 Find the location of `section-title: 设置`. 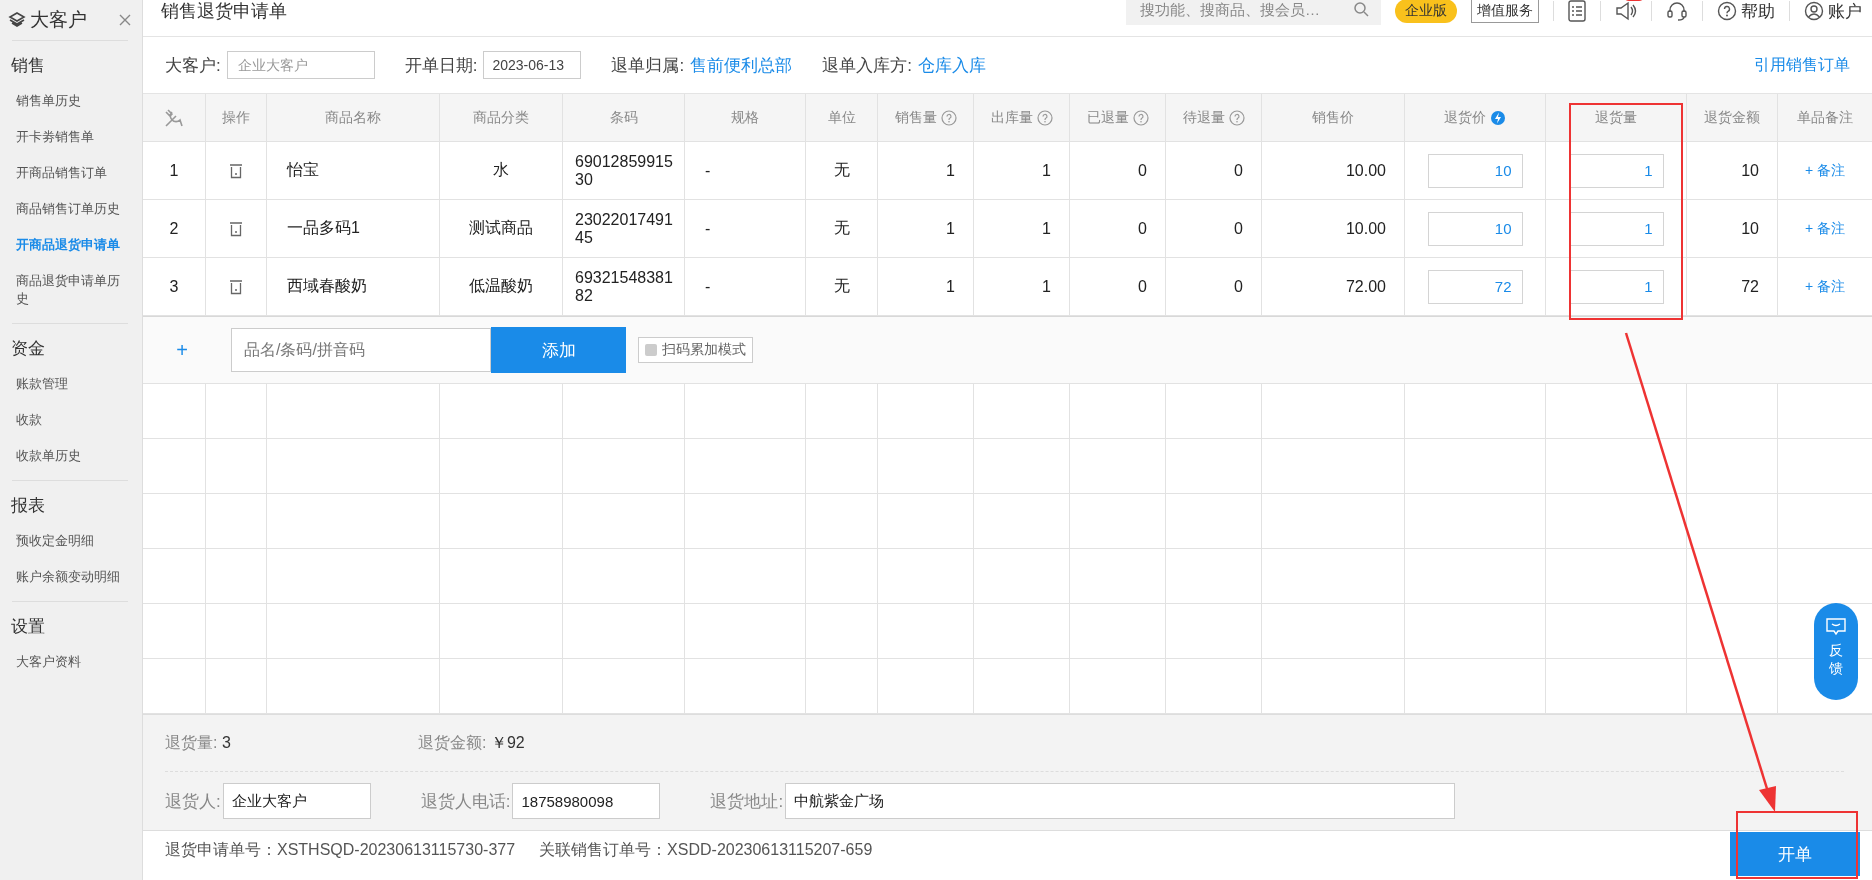

section-title: 设置 is located at coordinates (28, 627).